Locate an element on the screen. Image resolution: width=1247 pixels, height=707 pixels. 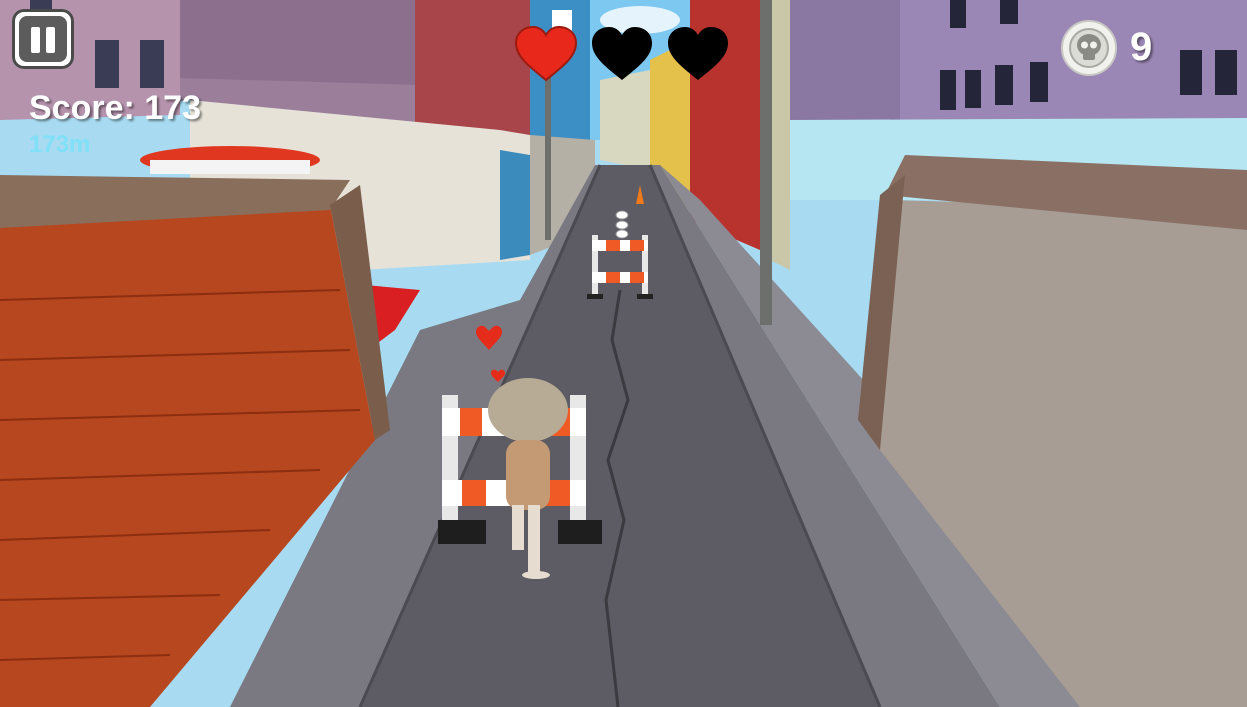
pause-icon is located at coordinates (43, 39).